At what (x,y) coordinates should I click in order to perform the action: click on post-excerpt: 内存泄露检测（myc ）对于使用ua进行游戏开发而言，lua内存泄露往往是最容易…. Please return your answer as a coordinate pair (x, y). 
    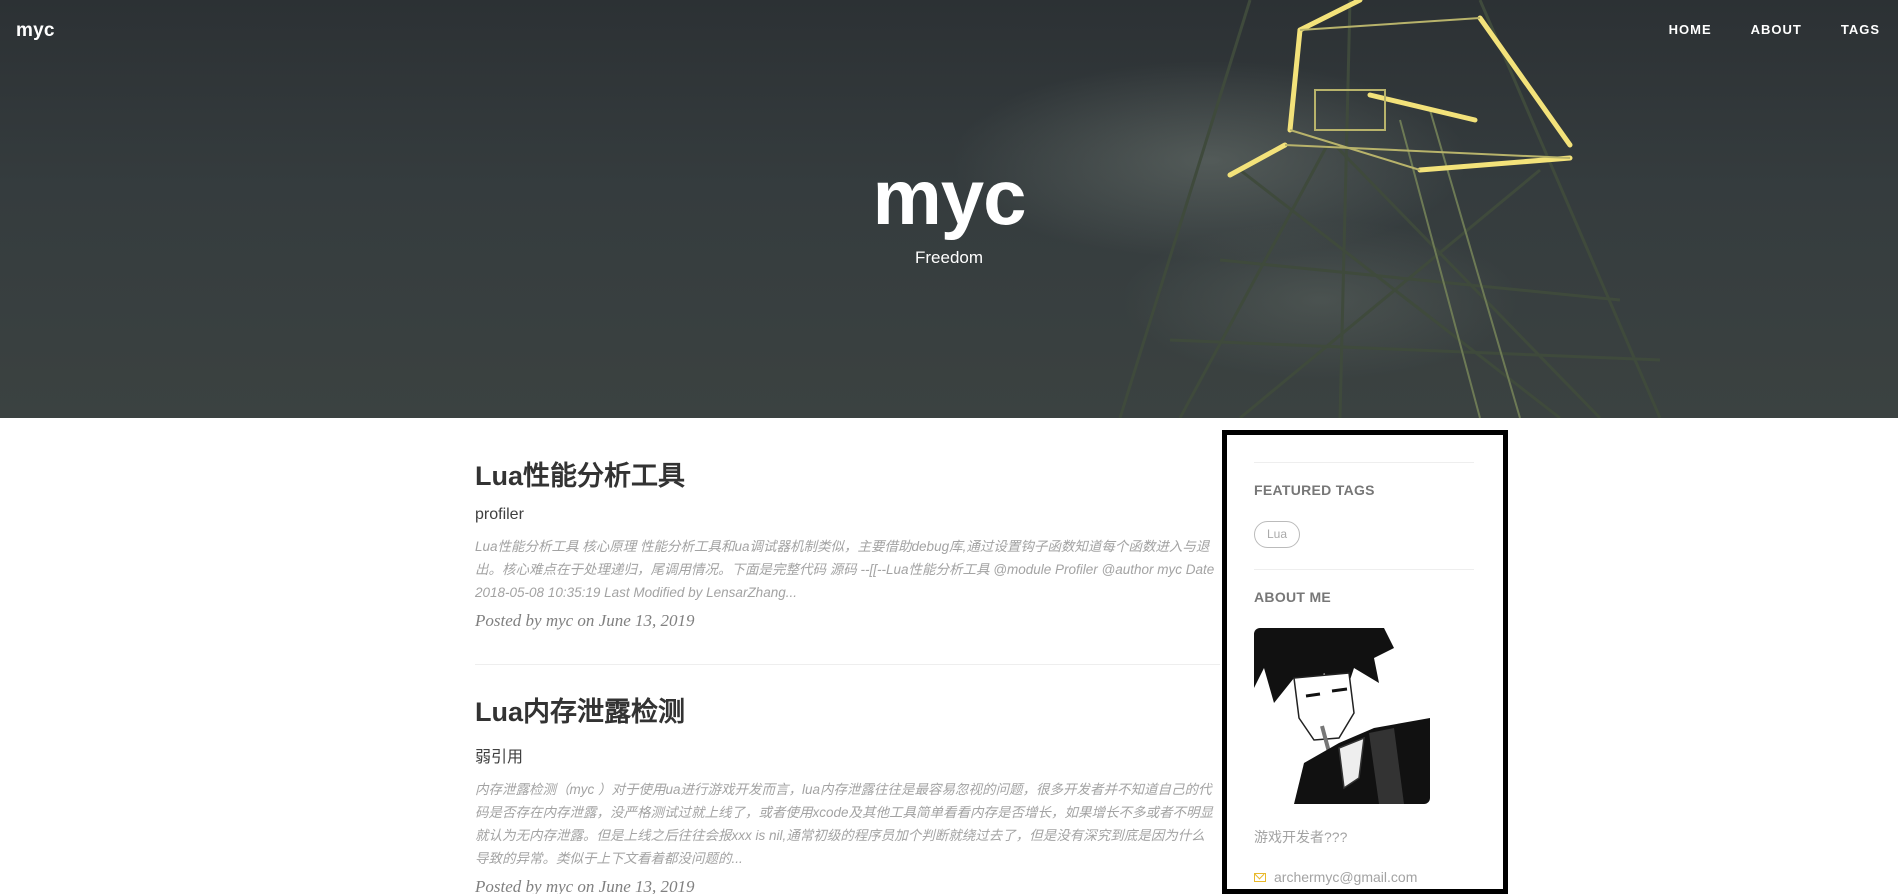
    Looking at the image, I should click on (845, 824).